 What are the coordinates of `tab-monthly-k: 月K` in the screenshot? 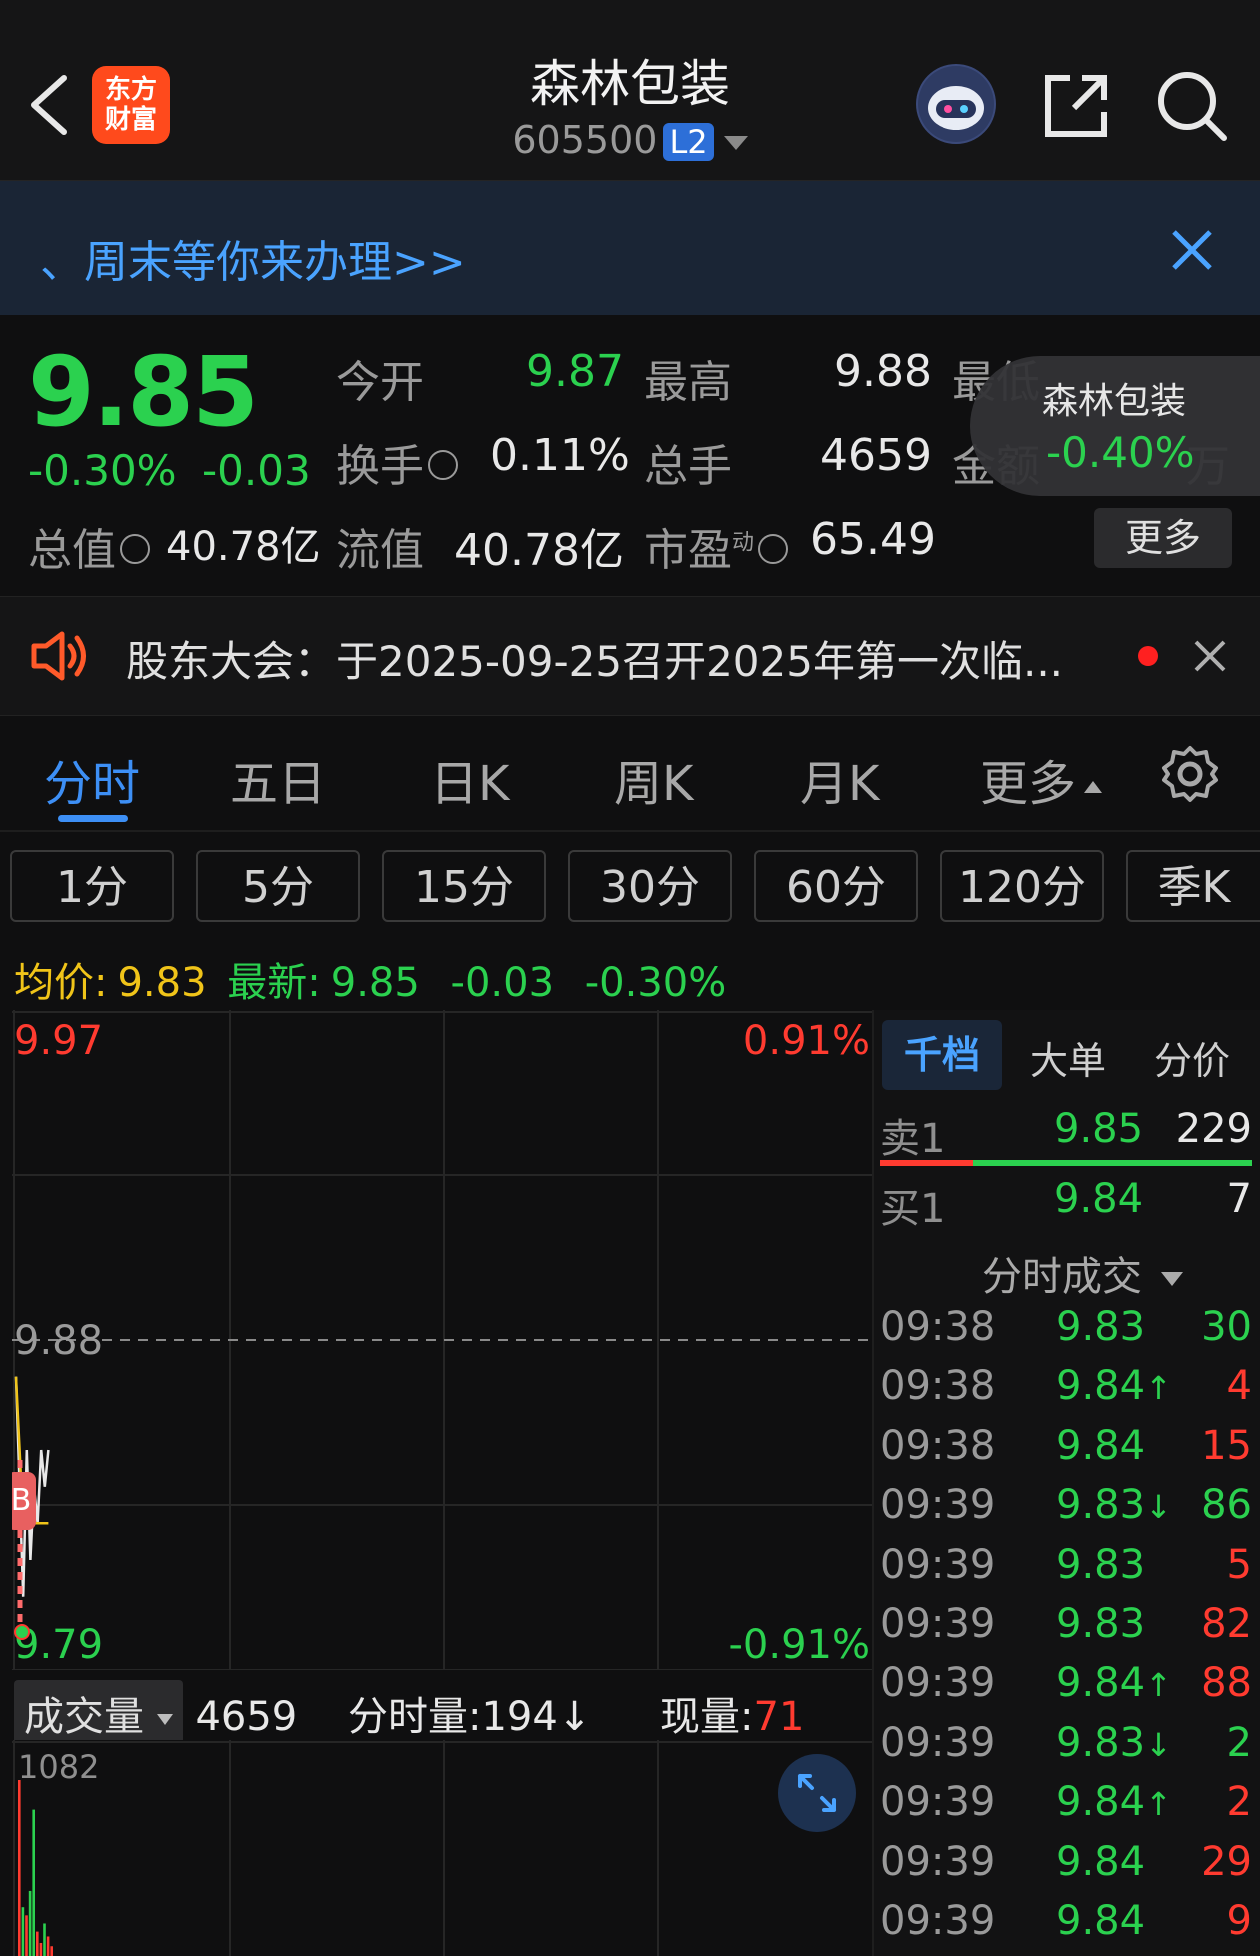 It's located at (839, 779).